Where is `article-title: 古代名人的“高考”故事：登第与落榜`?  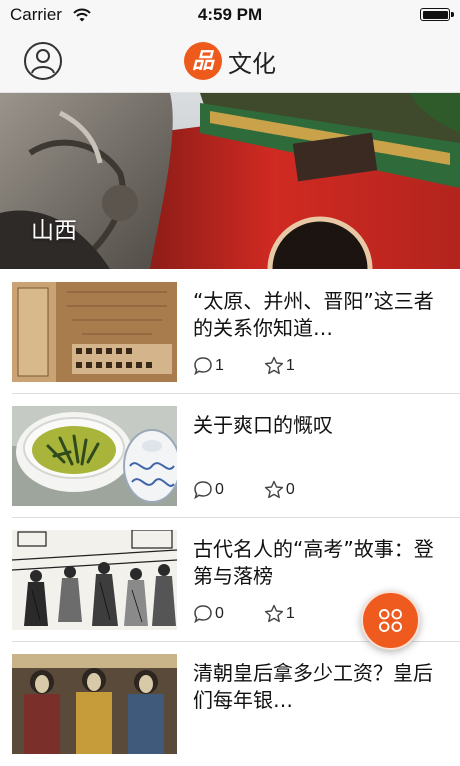
article-title: 古代名人的“高考”故事：登第与落榜 is located at coordinates (313, 562).